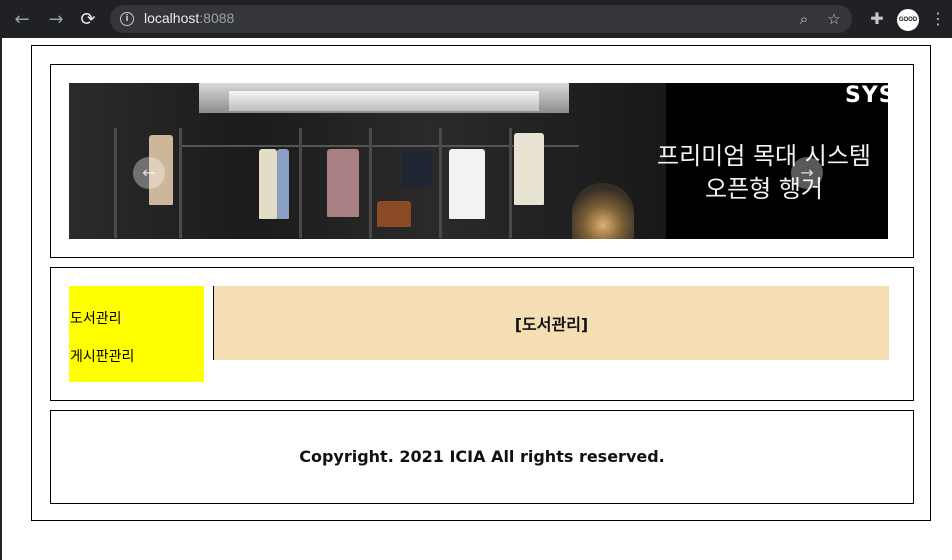 The width and height of the screenshot is (952, 560). I want to click on content-title: [도서관리], so click(551, 324).